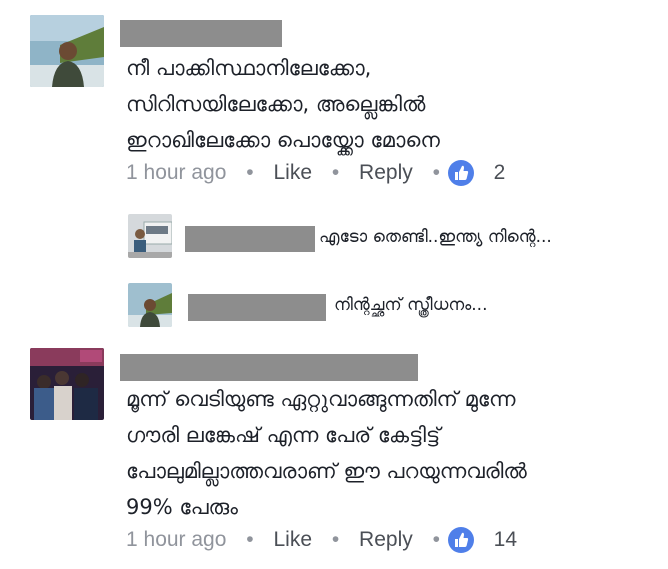 The image size is (668, 569). Describe the element at coordinates (500, 172) in the screenshot. I see `reaction-count: 2` at that location.